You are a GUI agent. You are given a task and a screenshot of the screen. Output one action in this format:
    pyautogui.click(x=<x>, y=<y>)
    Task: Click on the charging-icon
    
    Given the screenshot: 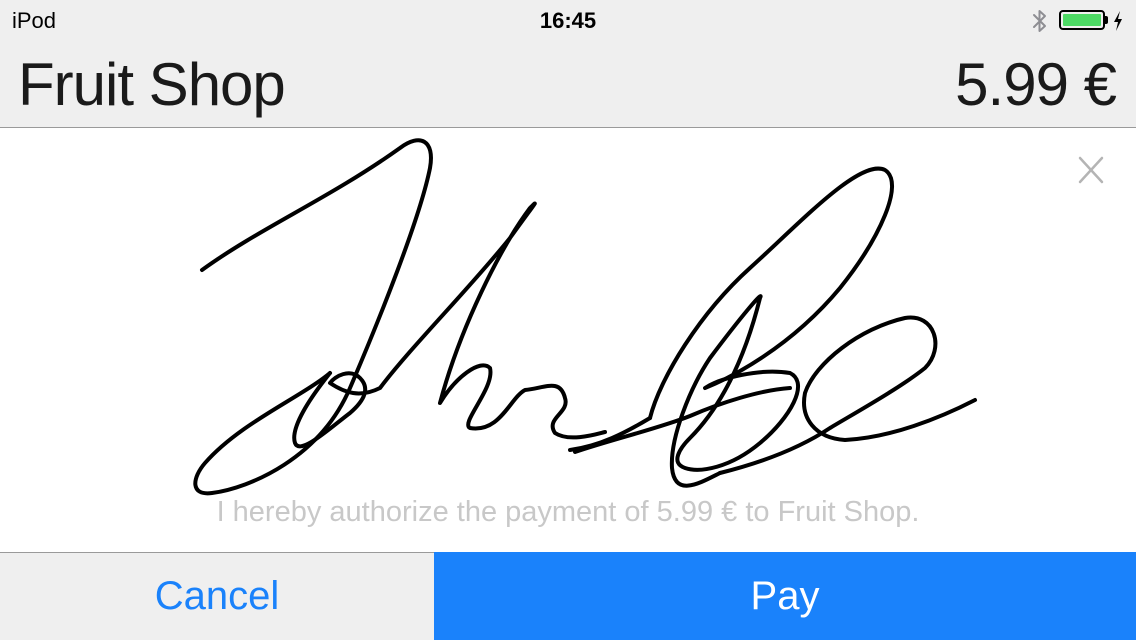 What is the action you would take?
    pyautogui.click(x=1118, y=21)
    